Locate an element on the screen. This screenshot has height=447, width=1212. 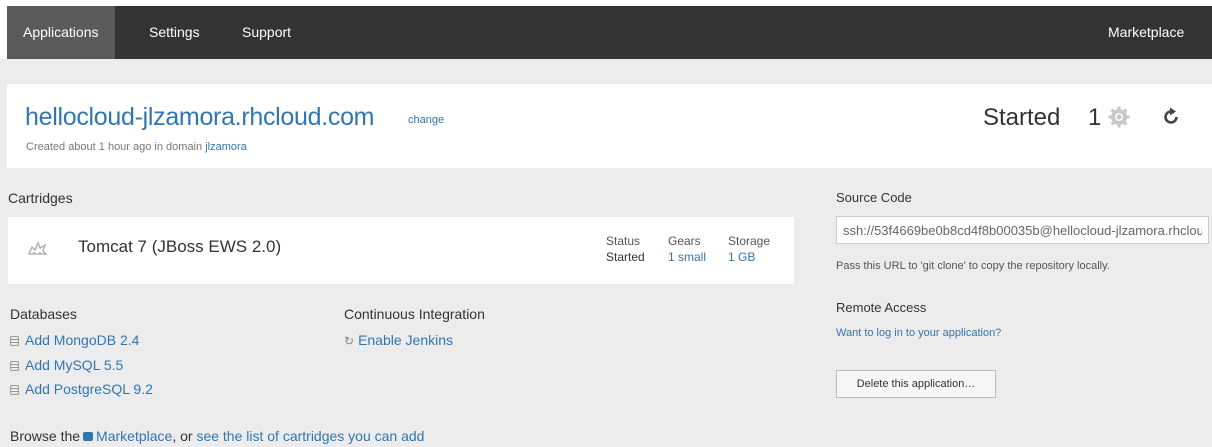
cartridge-list-link: see the list of cartridges you can add is located at coordinates (310, 436).